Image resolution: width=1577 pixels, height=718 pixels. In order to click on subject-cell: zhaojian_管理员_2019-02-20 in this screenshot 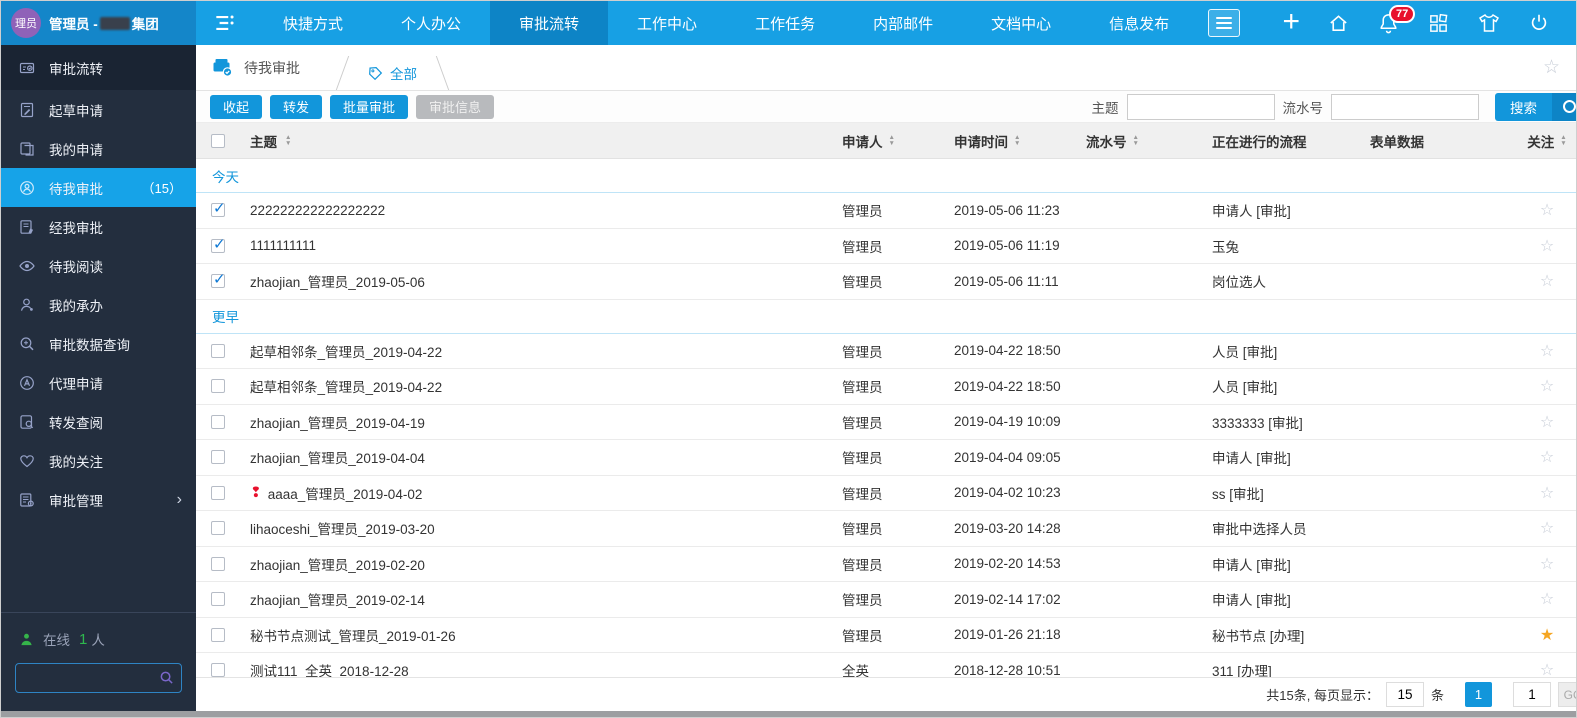, I will do `click(541, 564)`.